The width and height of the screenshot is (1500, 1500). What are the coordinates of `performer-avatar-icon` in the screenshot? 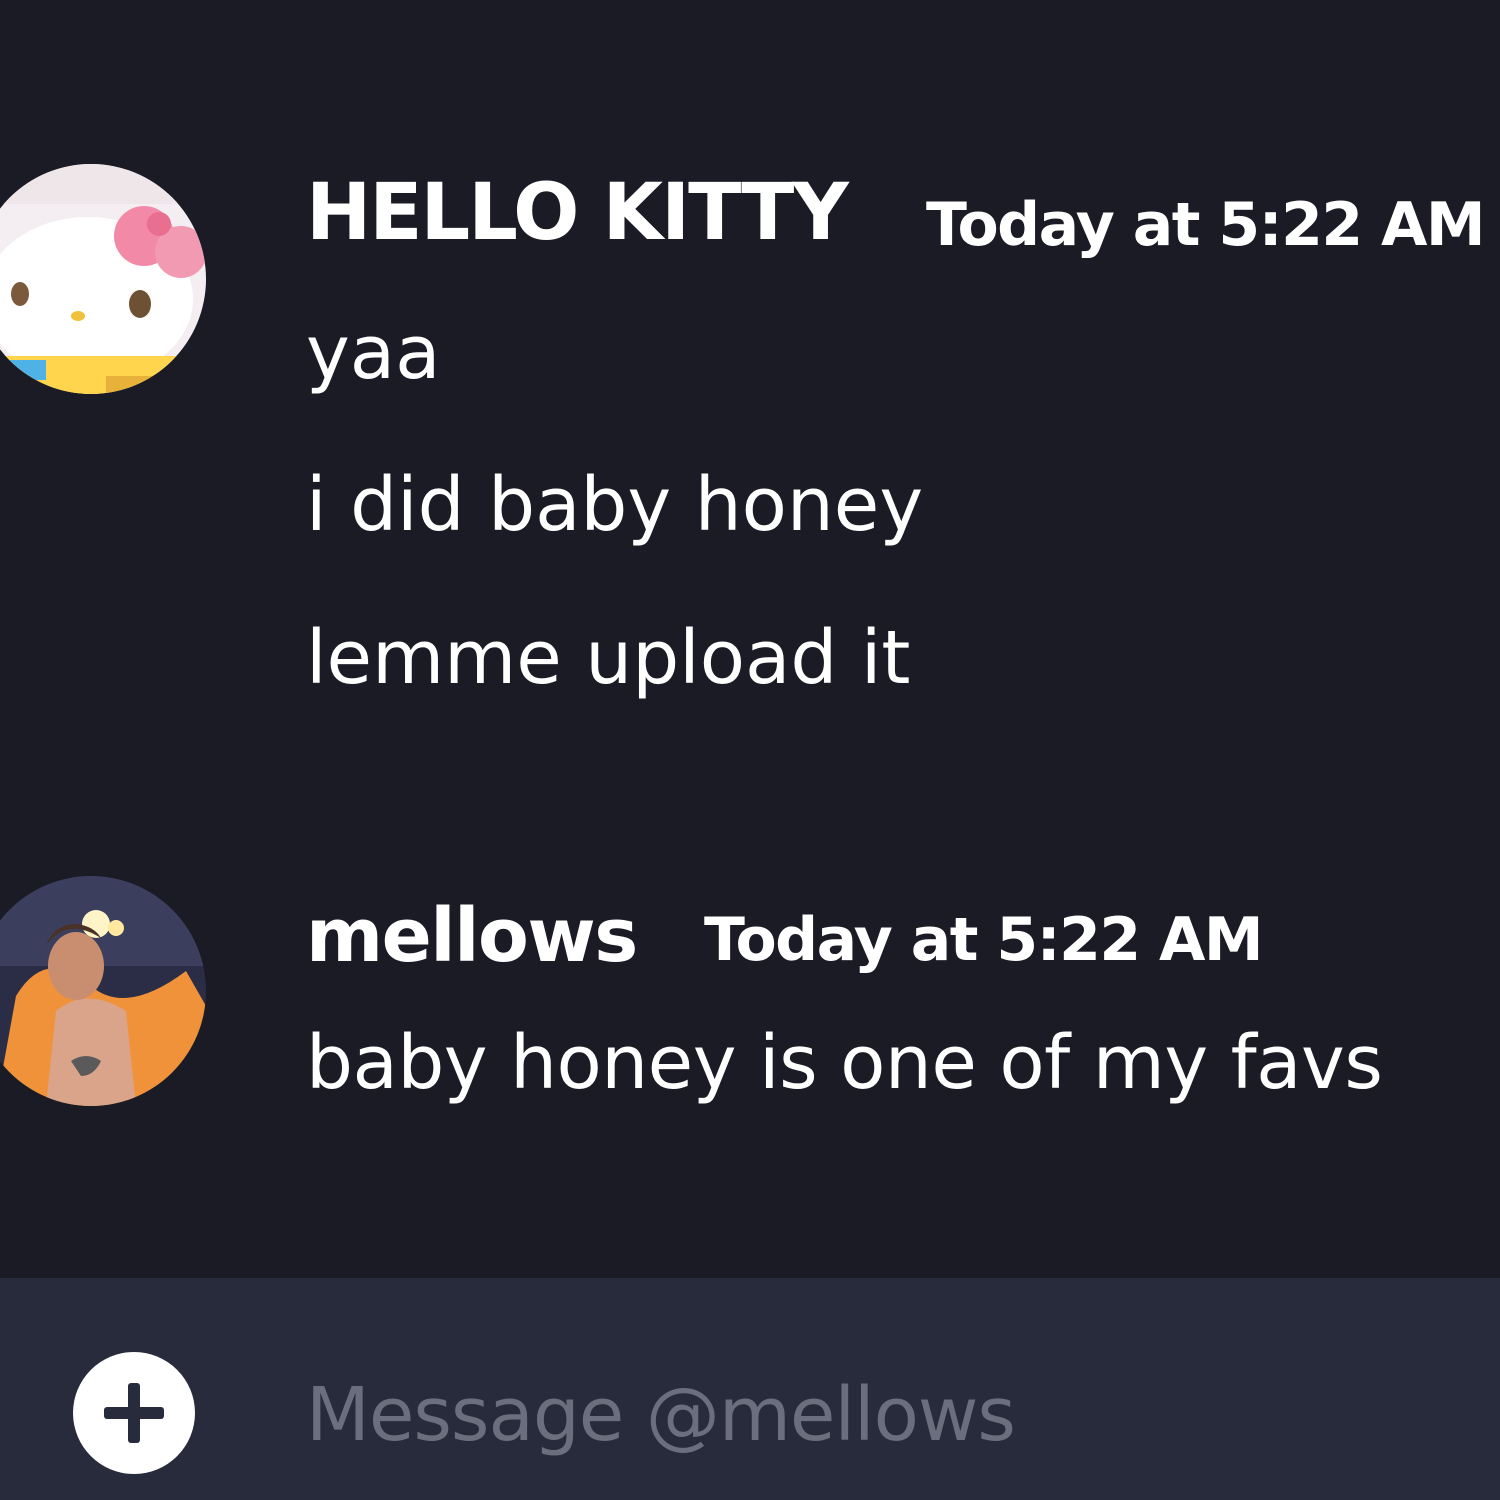 It's located at (103, 991).